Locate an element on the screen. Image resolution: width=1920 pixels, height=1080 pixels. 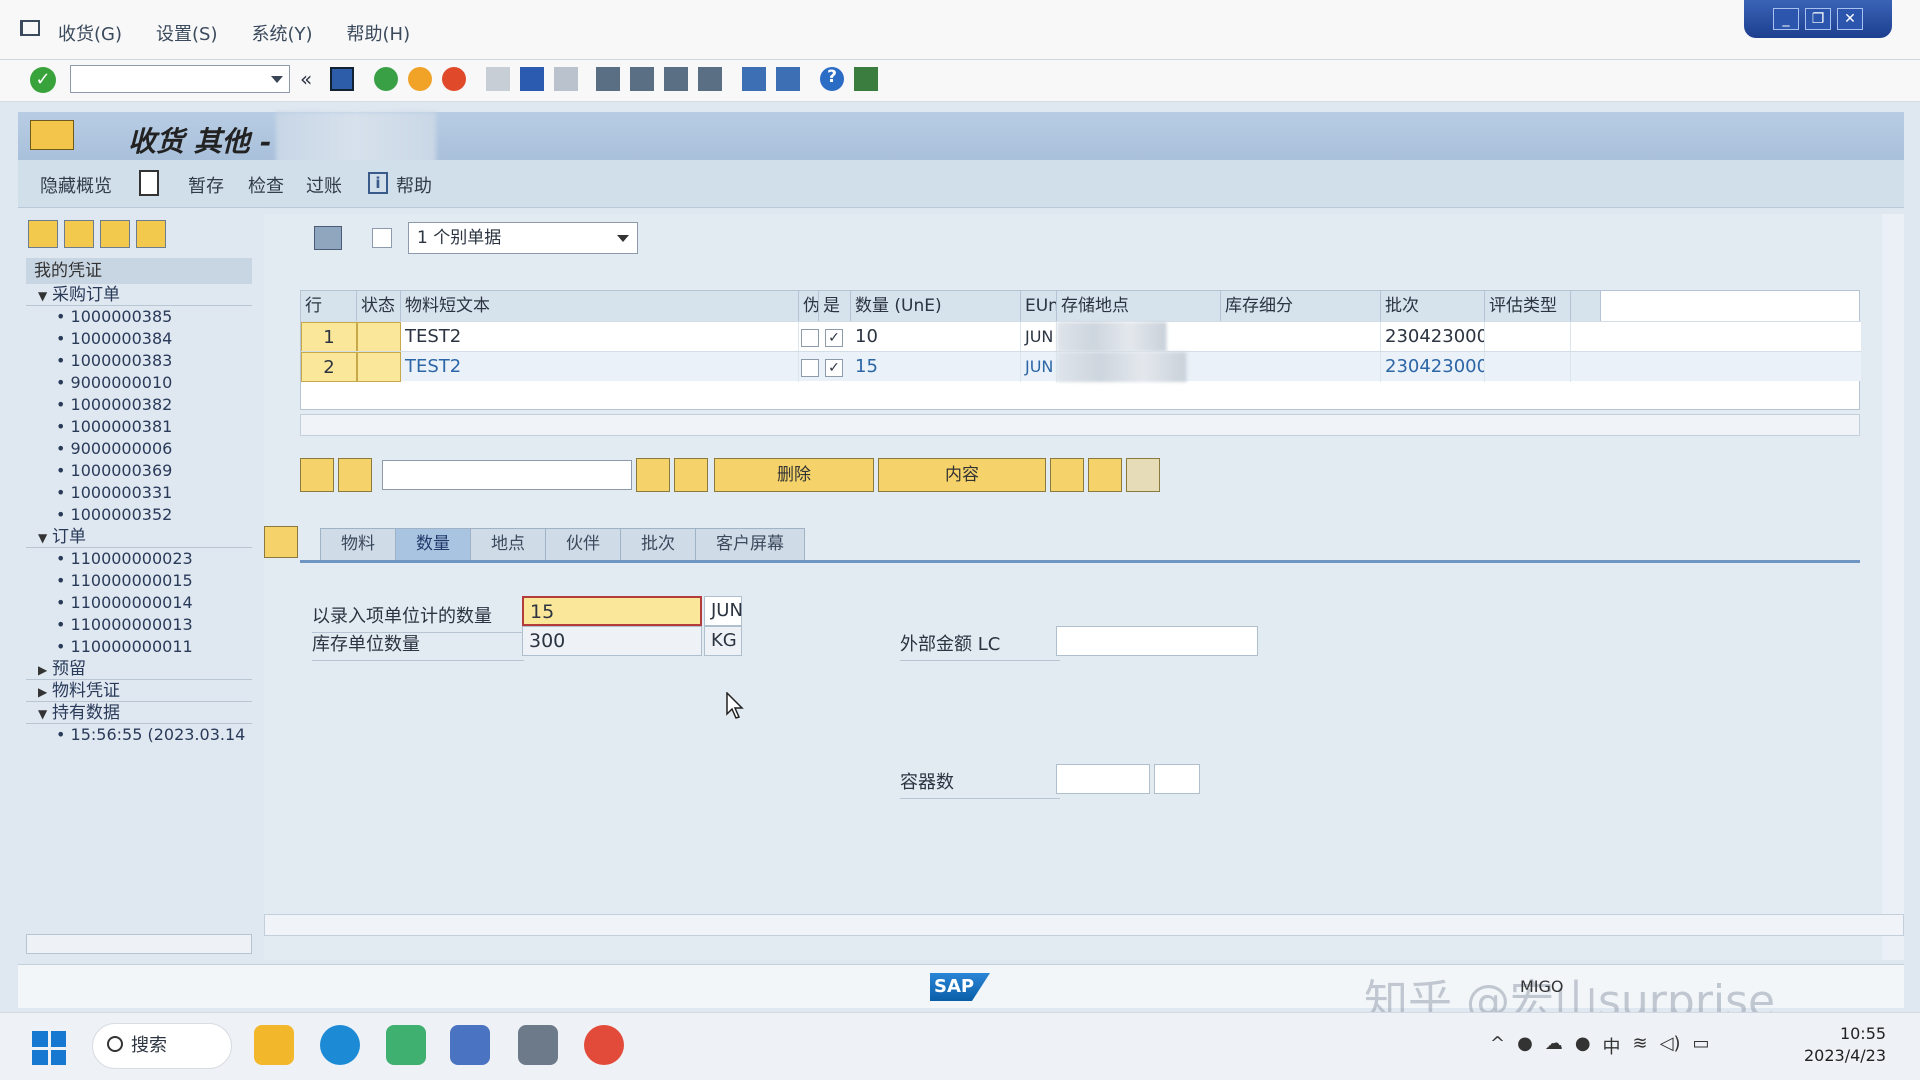
select-all-icon is located at coordinates (317, 475).